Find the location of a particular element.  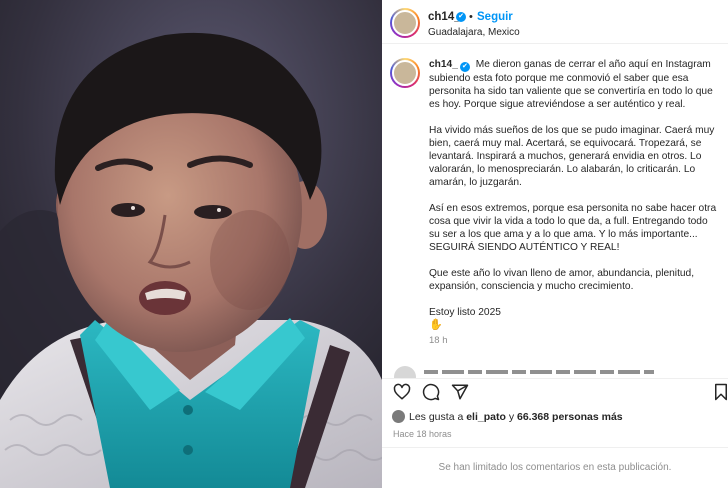

comment-icon is located at coordinates (431, 392).